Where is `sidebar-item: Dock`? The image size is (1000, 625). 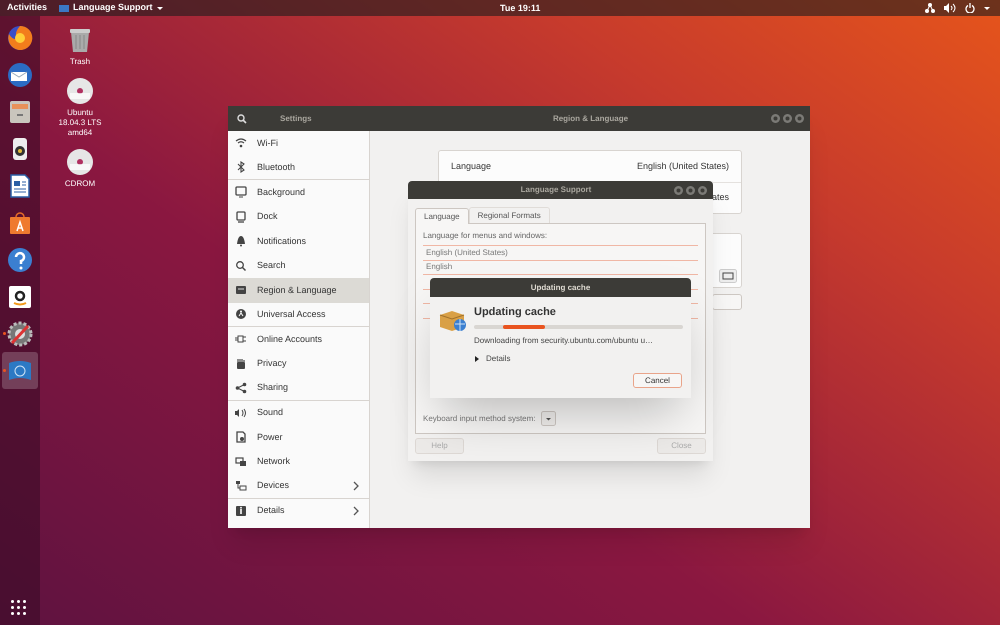 sidebar-item: Dock is located at coordinates (298, 216).